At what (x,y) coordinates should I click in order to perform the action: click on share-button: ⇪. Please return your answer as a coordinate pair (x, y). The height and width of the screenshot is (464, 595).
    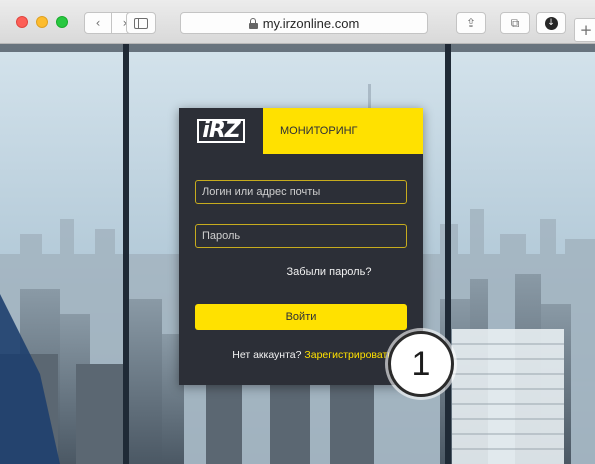
    Looking at the image, I should click on (471, 23).